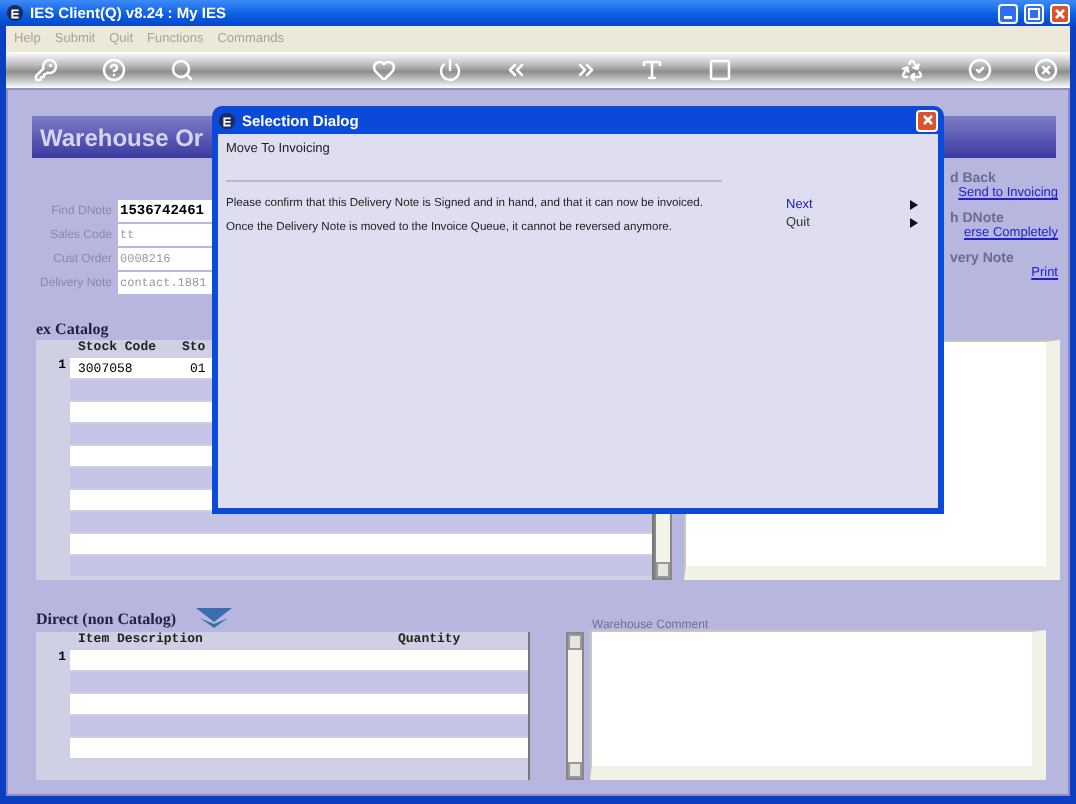  I want to click on help-icon, so click(114, 70).